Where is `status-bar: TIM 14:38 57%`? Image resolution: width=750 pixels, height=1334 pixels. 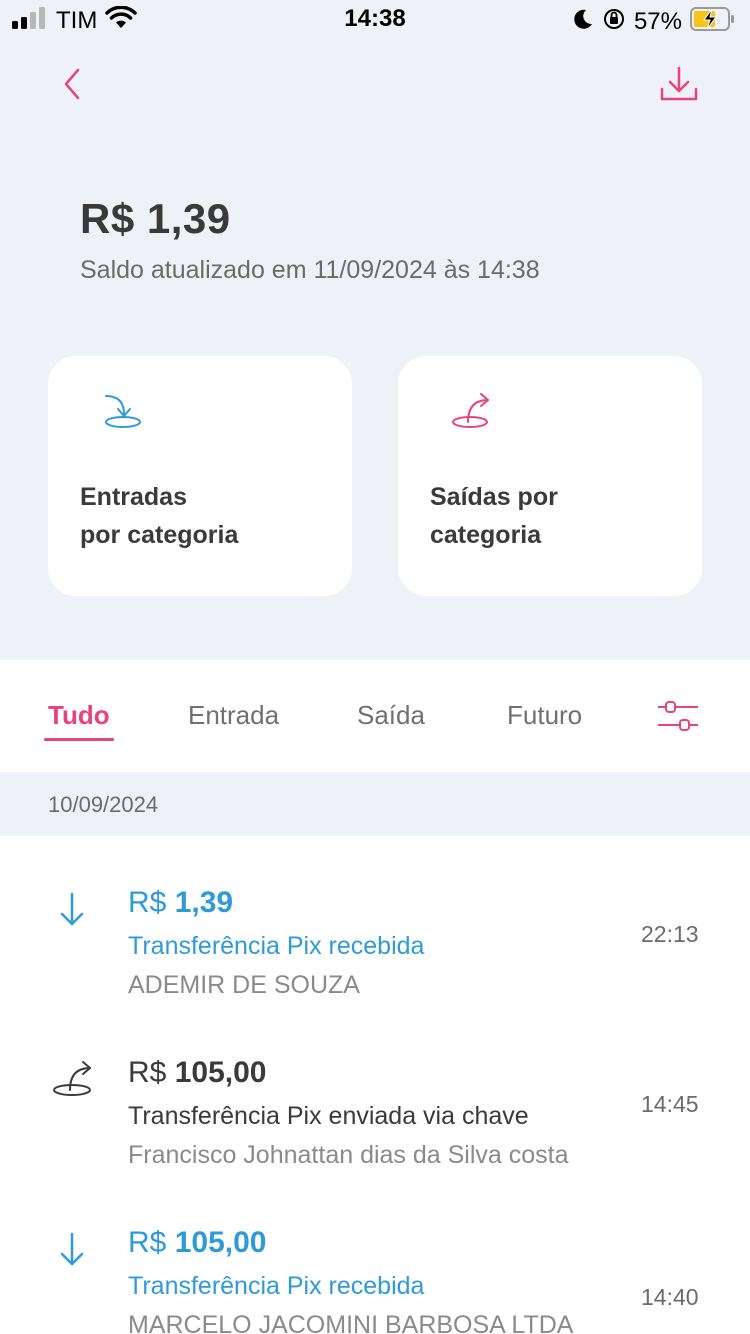
status-bar: TIM 14:38 57% is located at coordinates (375, 20).